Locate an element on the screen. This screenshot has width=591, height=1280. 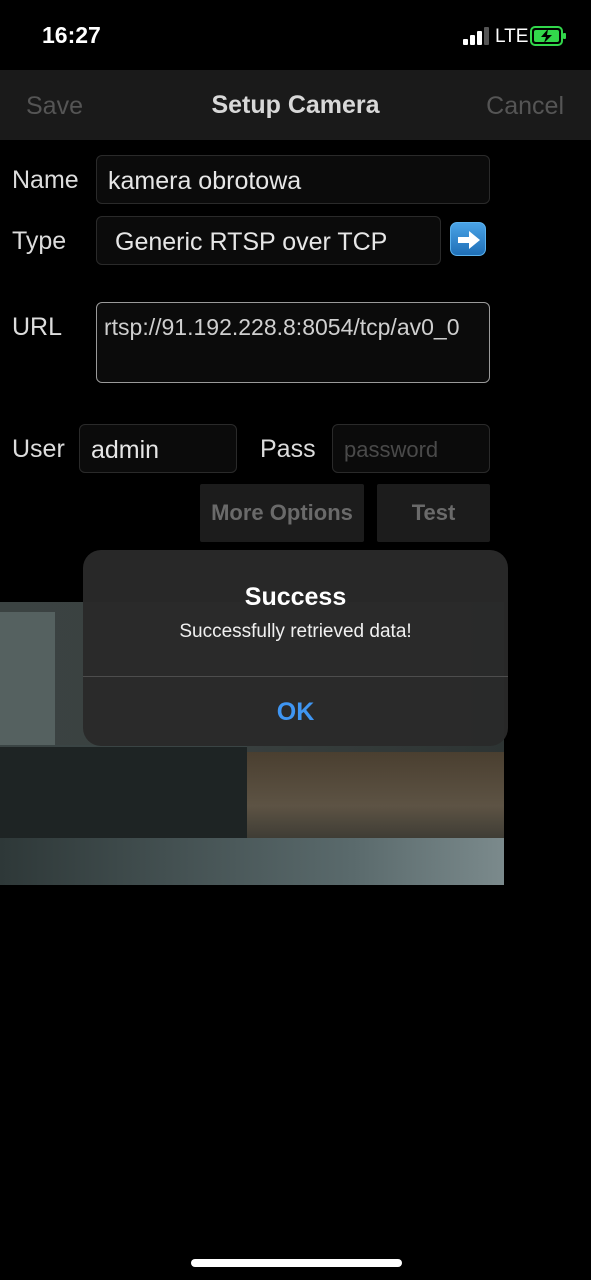
camera-scene-window is located at coordinates (27, 687).